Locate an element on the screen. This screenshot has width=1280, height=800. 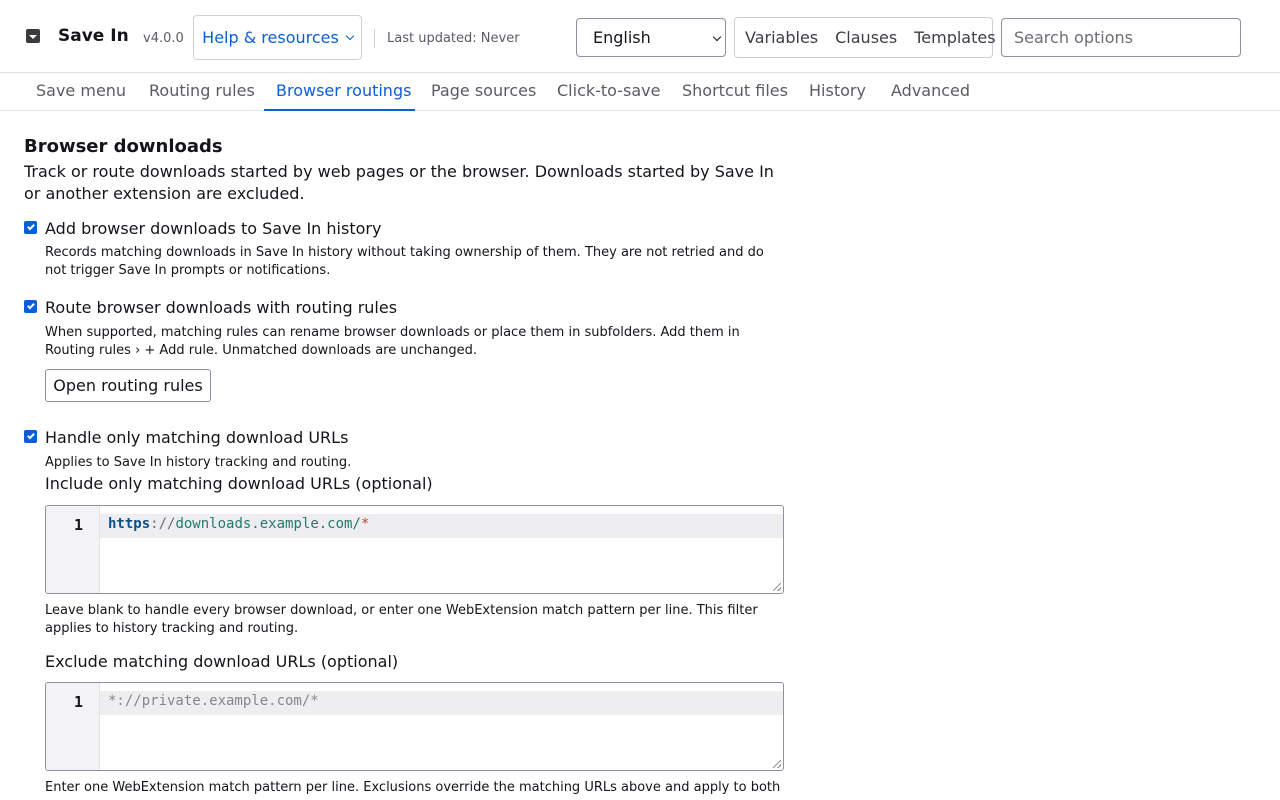
last-updated-text: Last updated: Never is located at coordinates (453, 38).